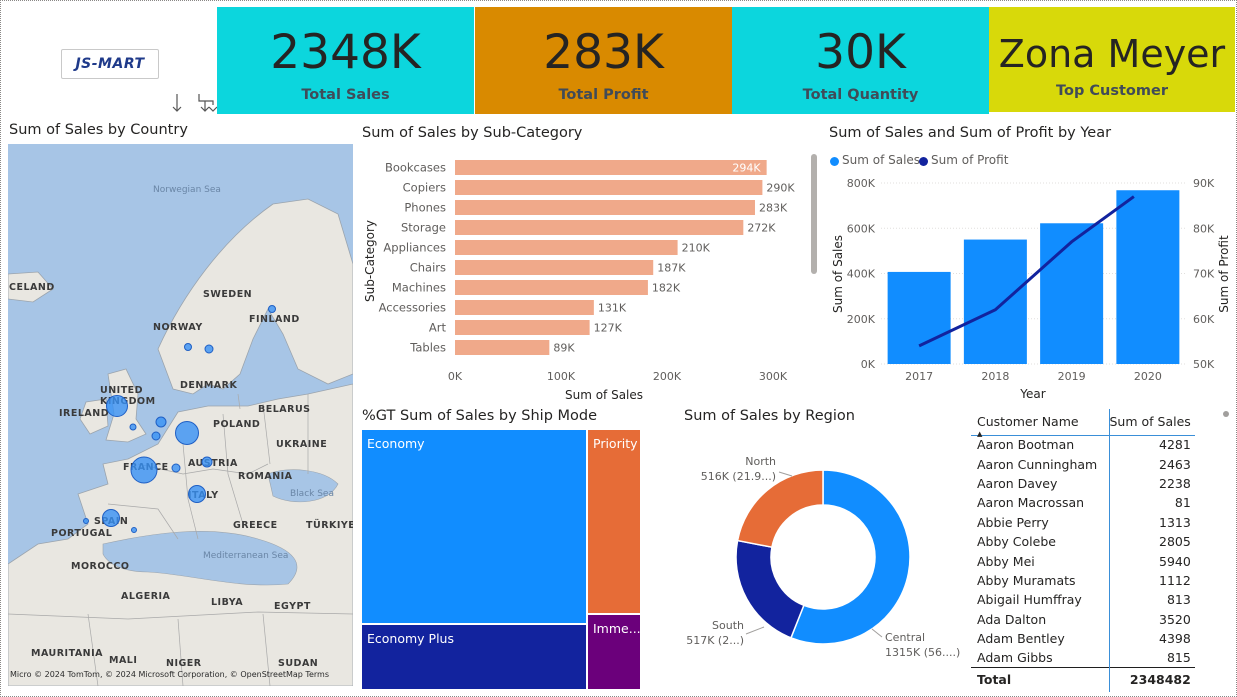 The width and height of the screenshot is (1237, 697). I want to click on map-bubble-germany, so click(187, 433).